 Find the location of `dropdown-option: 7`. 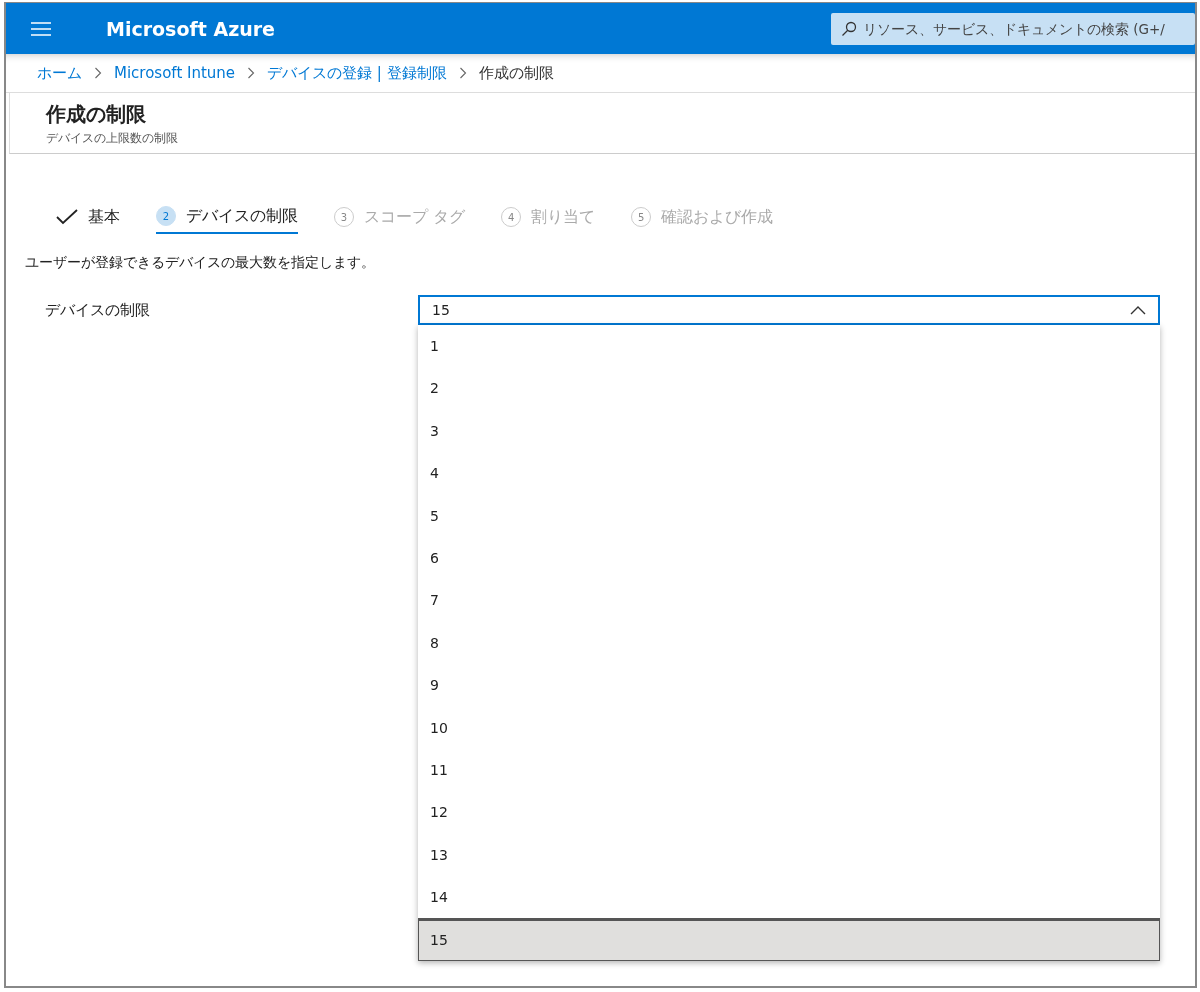

dropdown-option: 7 is located at coordinates (789, 600).